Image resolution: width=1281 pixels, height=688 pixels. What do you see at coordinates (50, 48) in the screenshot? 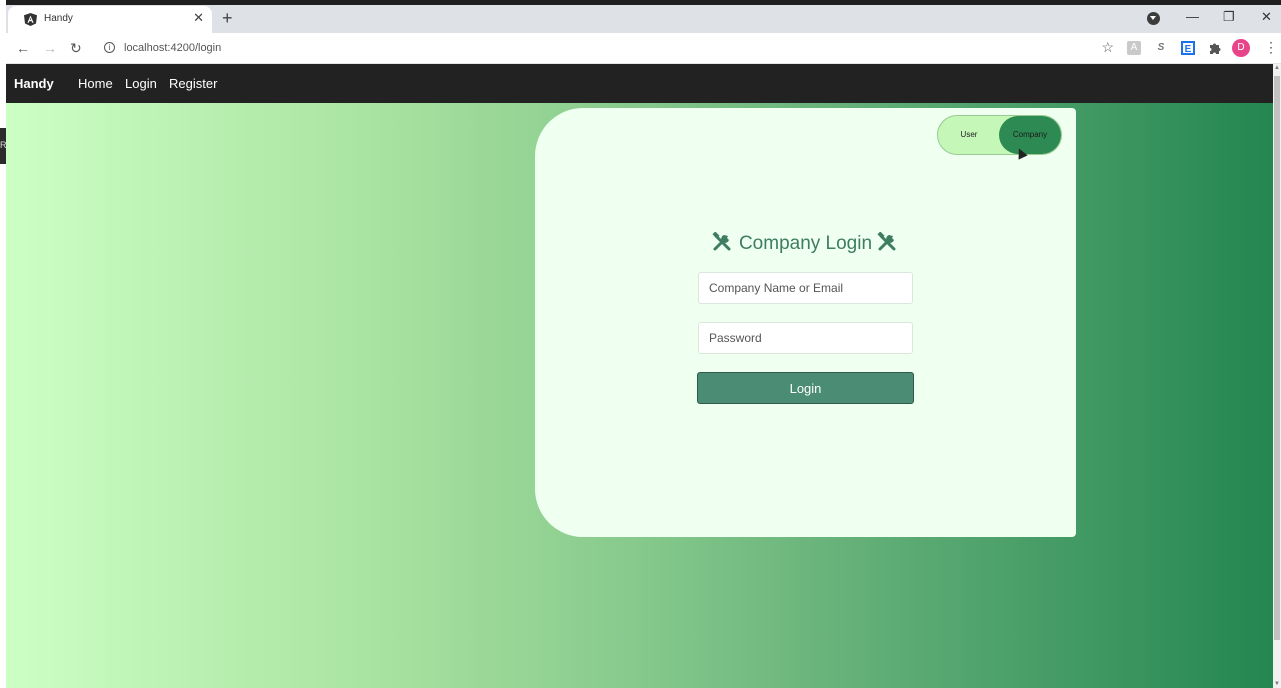
I see `forward-button: →` at bounding box center [50, 48].